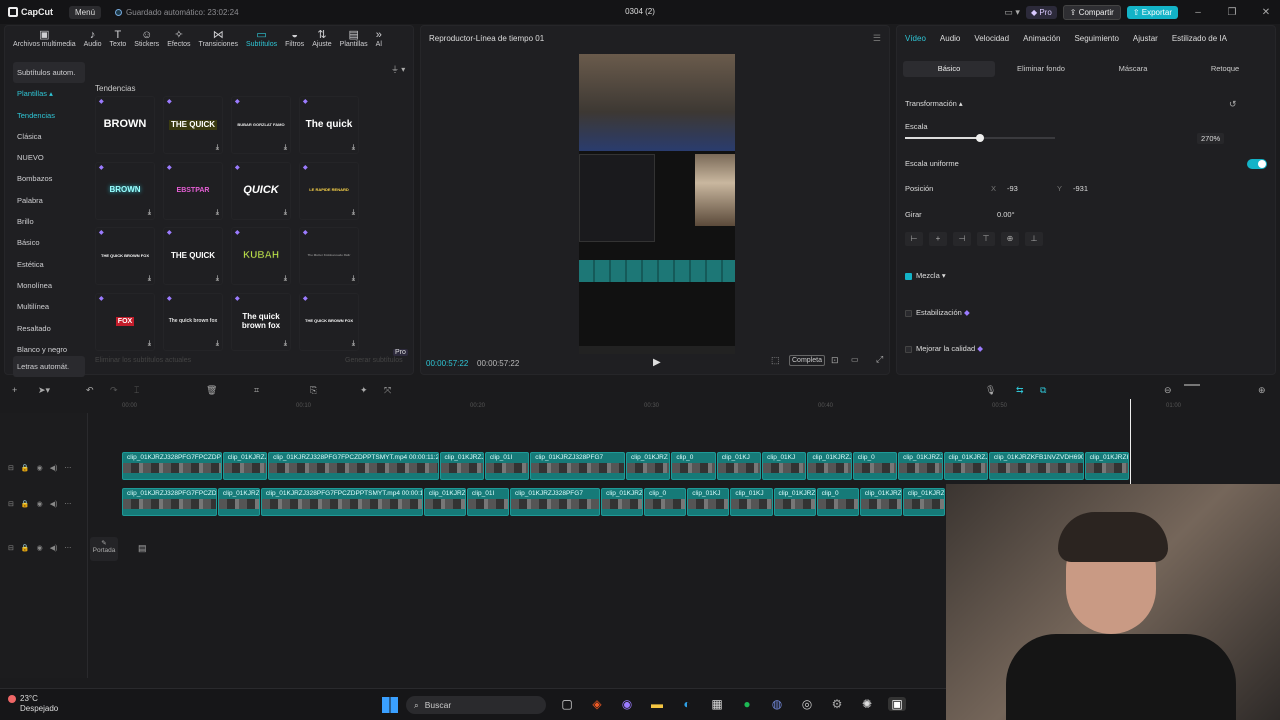  Describe the element at coordinates (14, 390) in the screenshot. I see `add-track-icon: +` at that location.